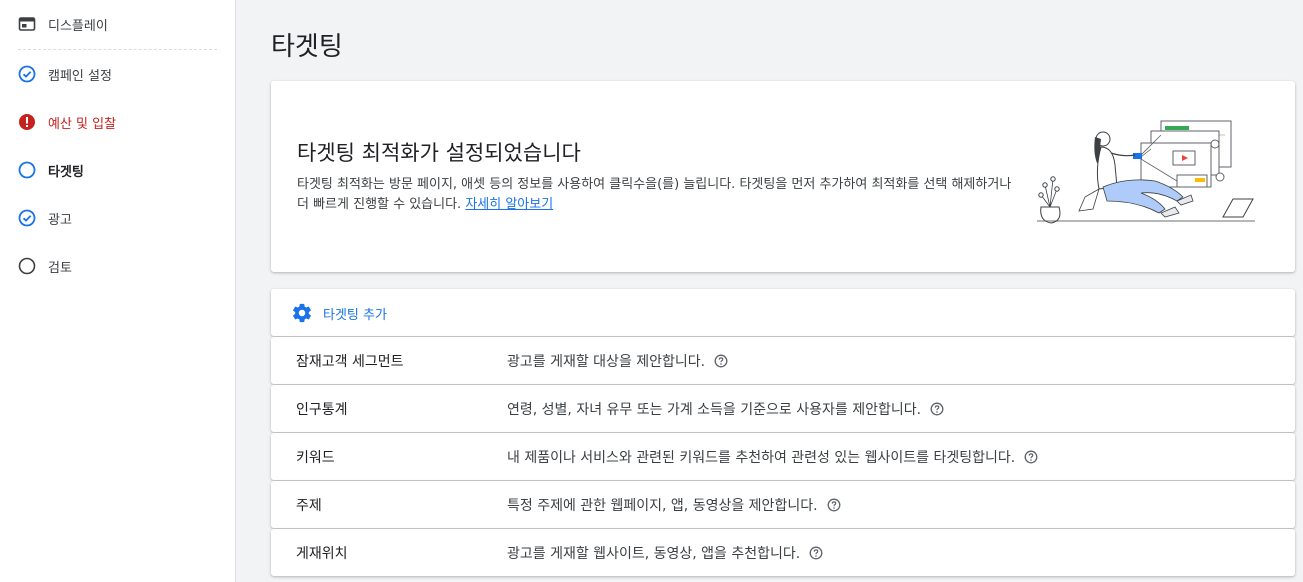  I want to click on row-description: 광고를 게재할 웹사이트, 동영상, 앱을 추천합니다., so click(665, 553).